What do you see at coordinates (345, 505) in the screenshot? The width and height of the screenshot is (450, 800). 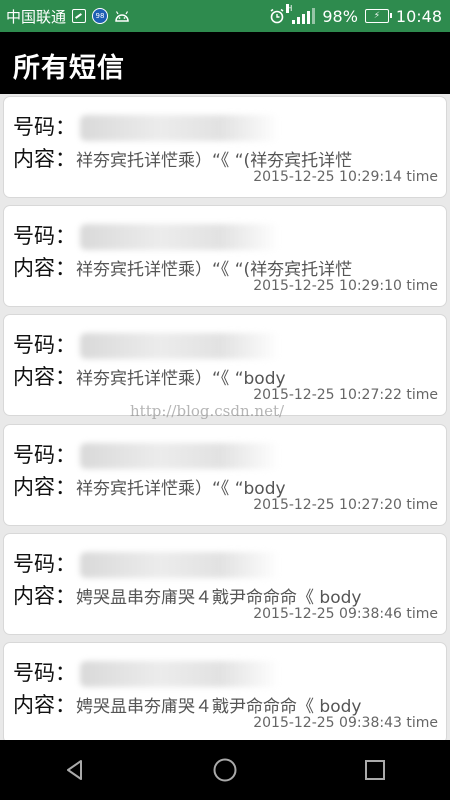 I see `message-time: 2015-12-25 10:27:20 time` at bounding box center [345, 505].